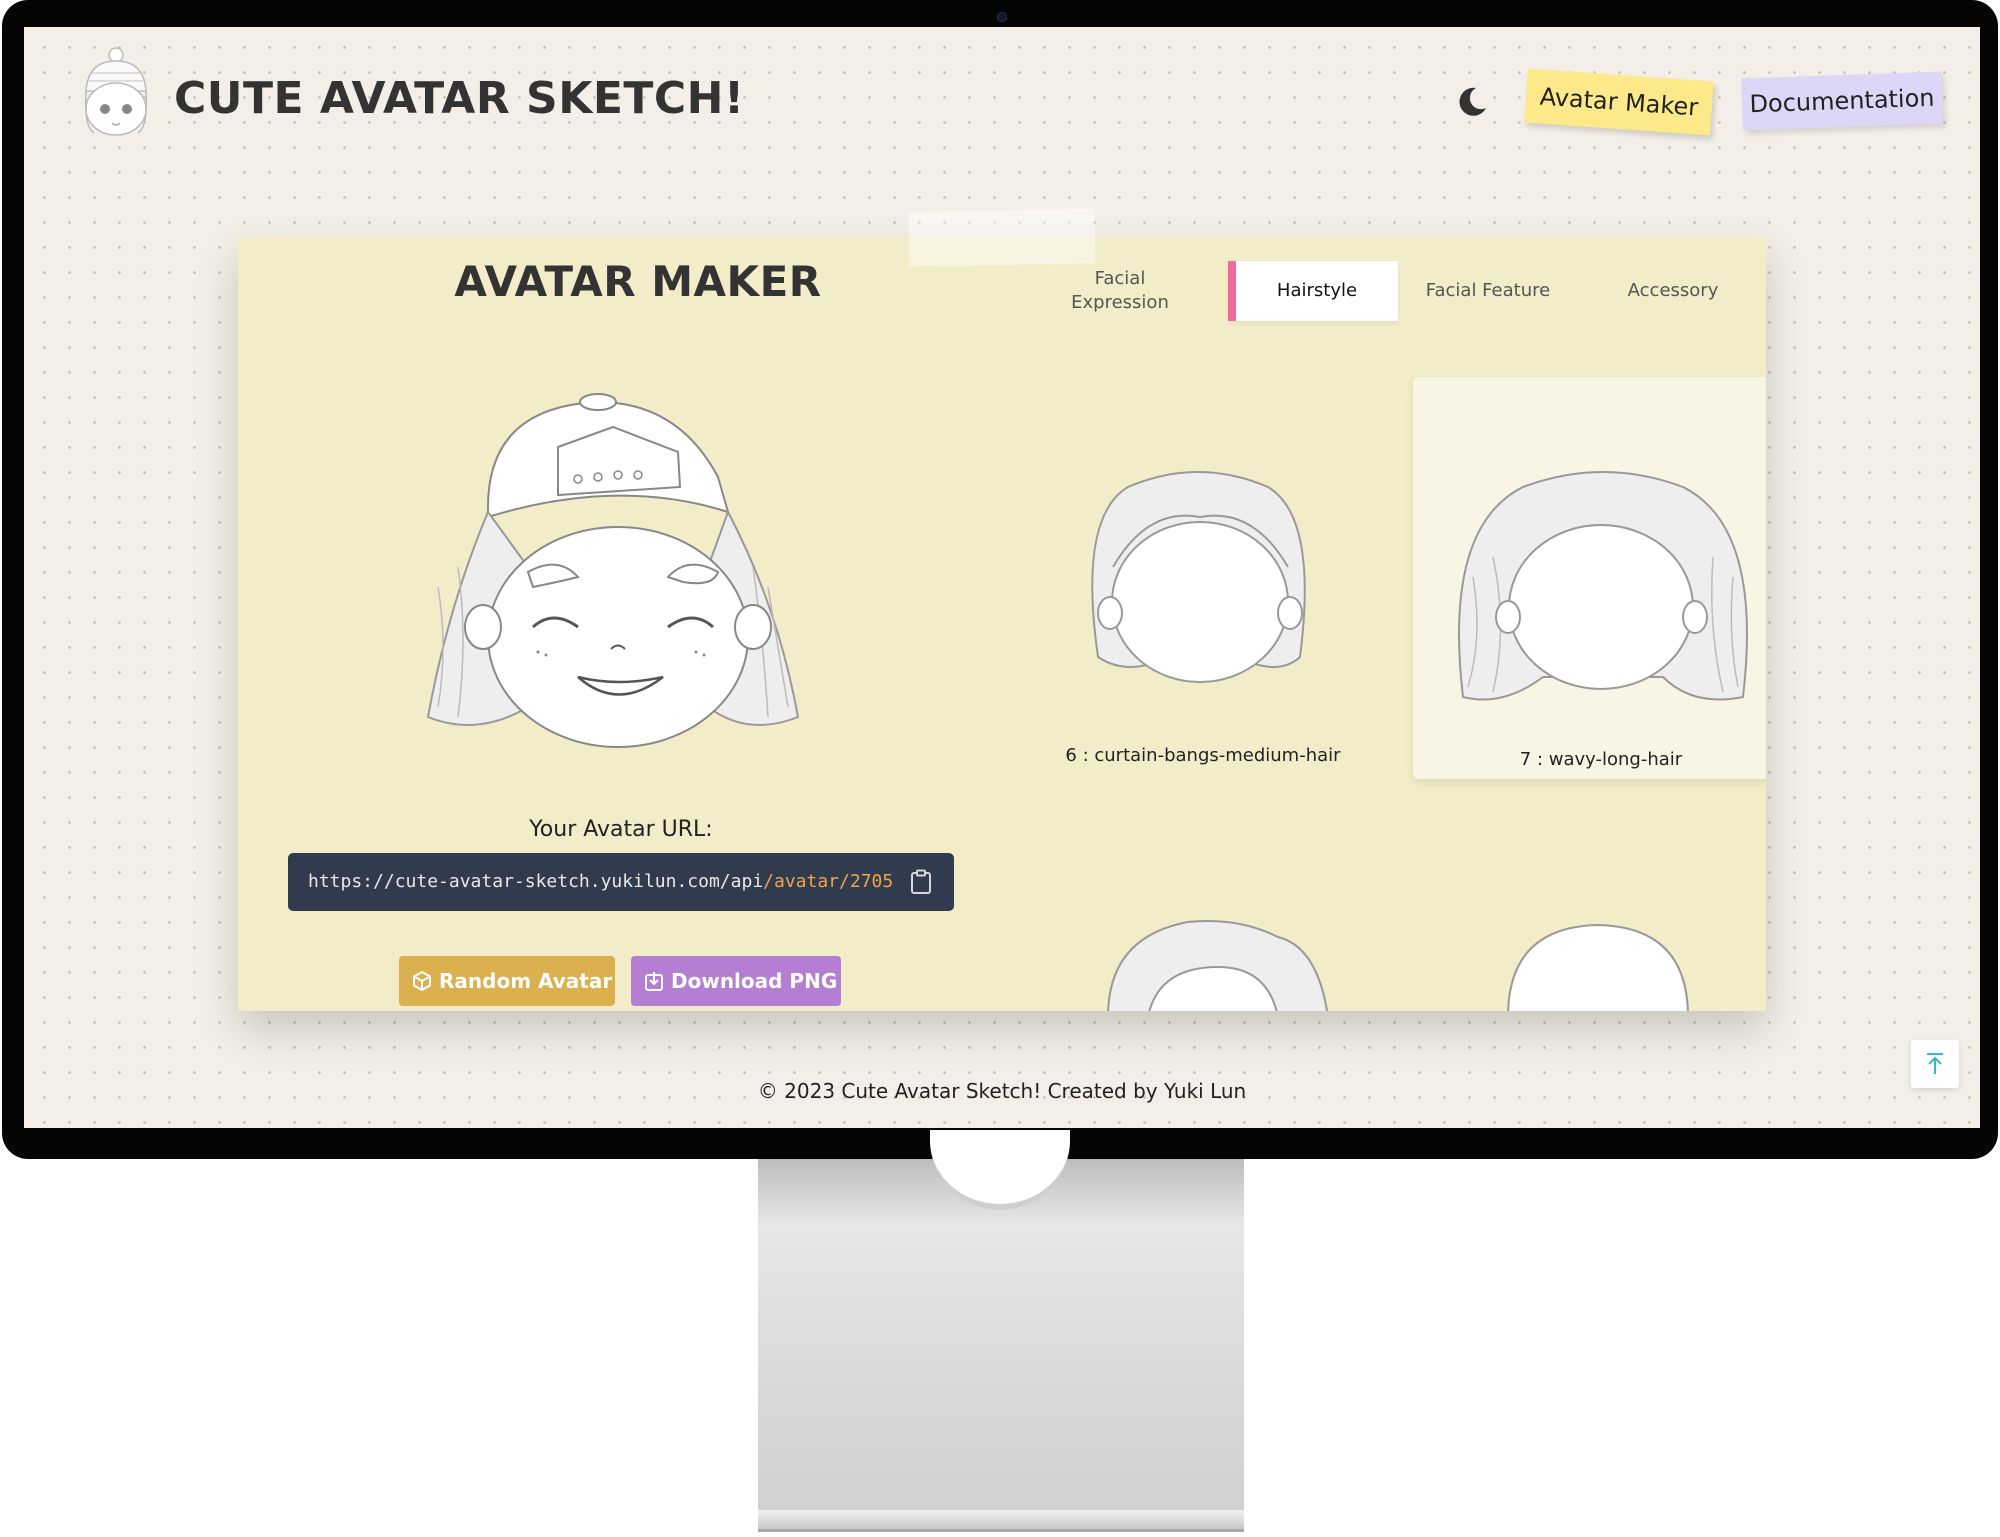 The height and width of the screenshot is (1537, 2000). Describe the element at coordinates (613, 570) in the screenshot. I see `avatar-preview-image` at that location.